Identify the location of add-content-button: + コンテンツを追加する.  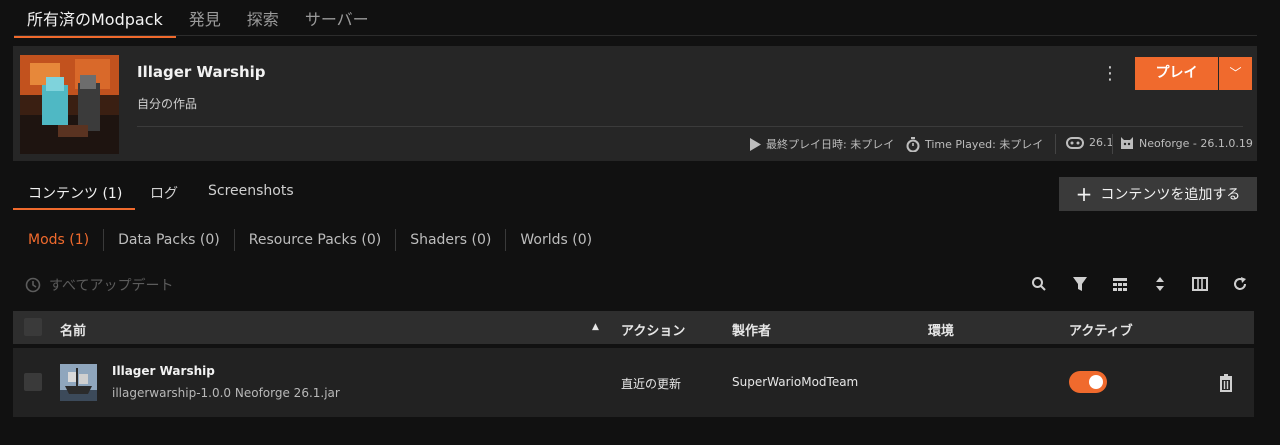
(1158, 194).